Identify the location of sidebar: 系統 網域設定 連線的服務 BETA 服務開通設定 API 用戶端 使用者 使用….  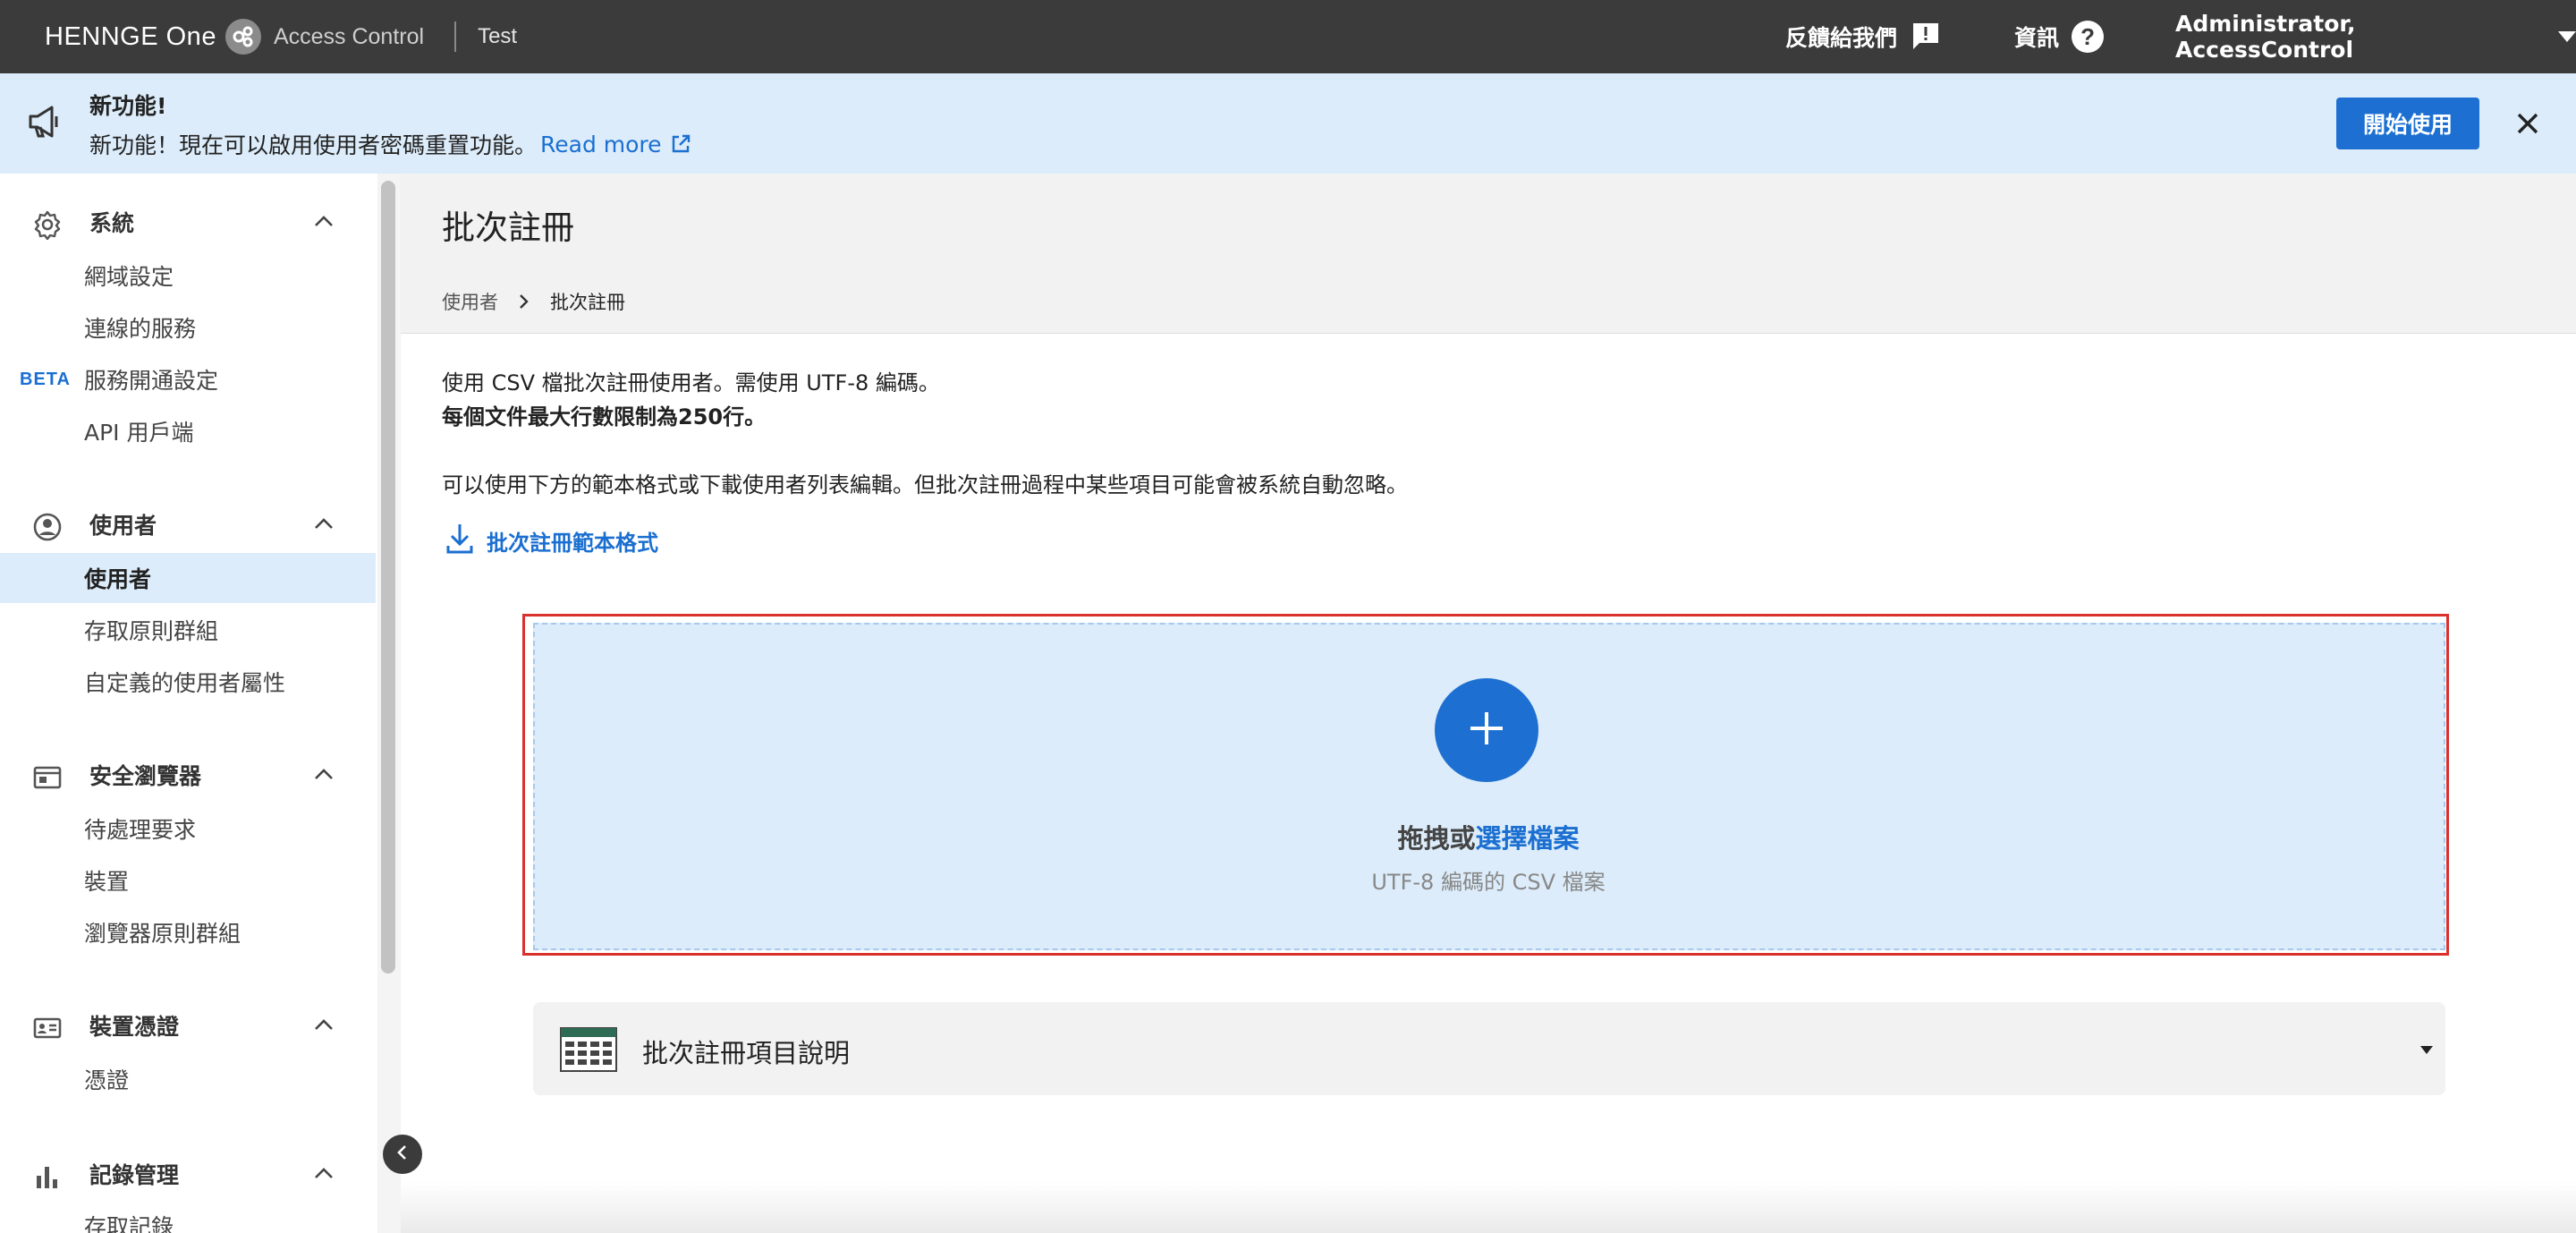
(189, 703).